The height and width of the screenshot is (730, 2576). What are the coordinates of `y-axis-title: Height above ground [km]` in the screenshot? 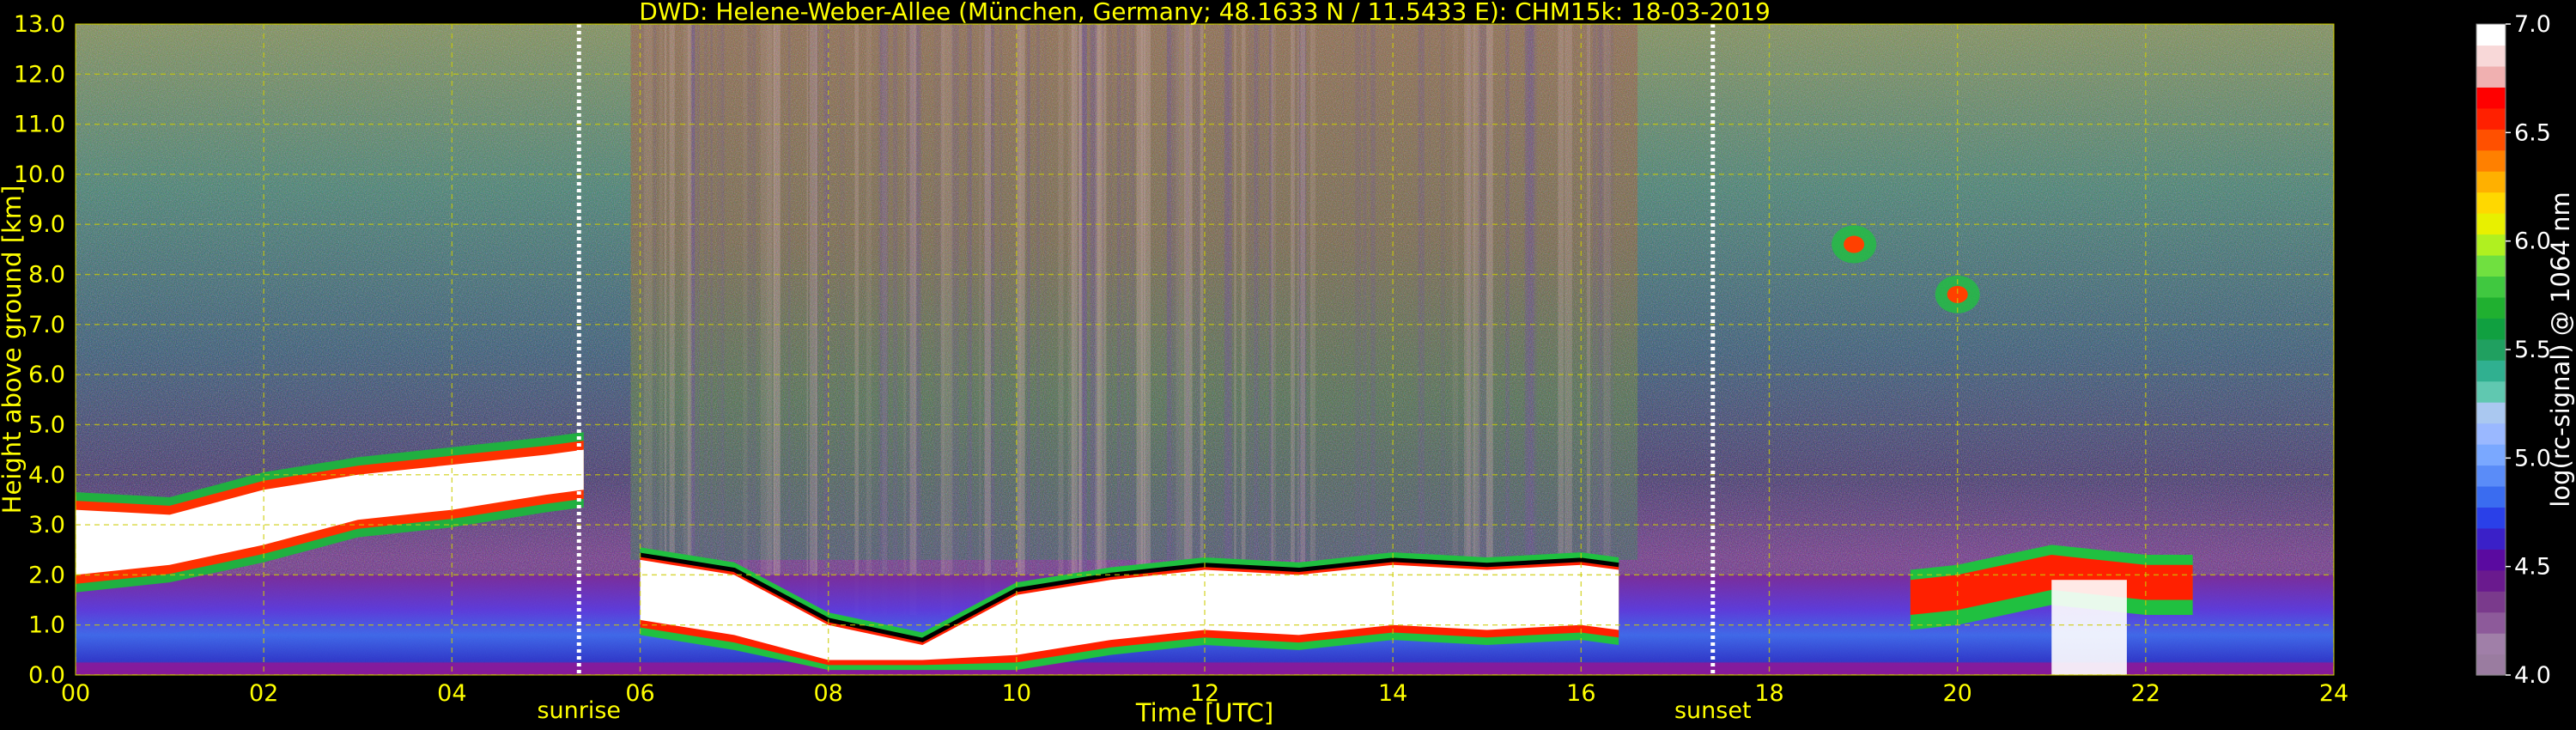 It's located at (13, 350).